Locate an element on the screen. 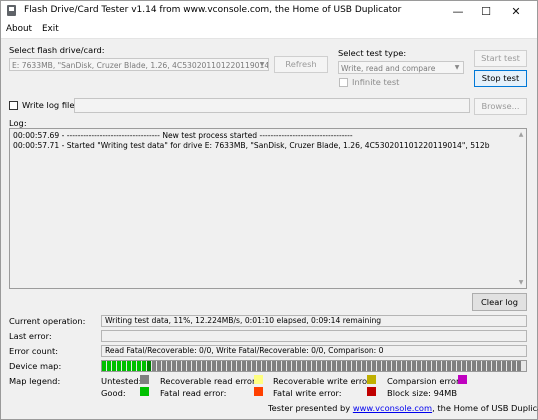 The width and height of the screenshot is (538, 420). infinite-test-checkbox is located at coordinates (343, 82).